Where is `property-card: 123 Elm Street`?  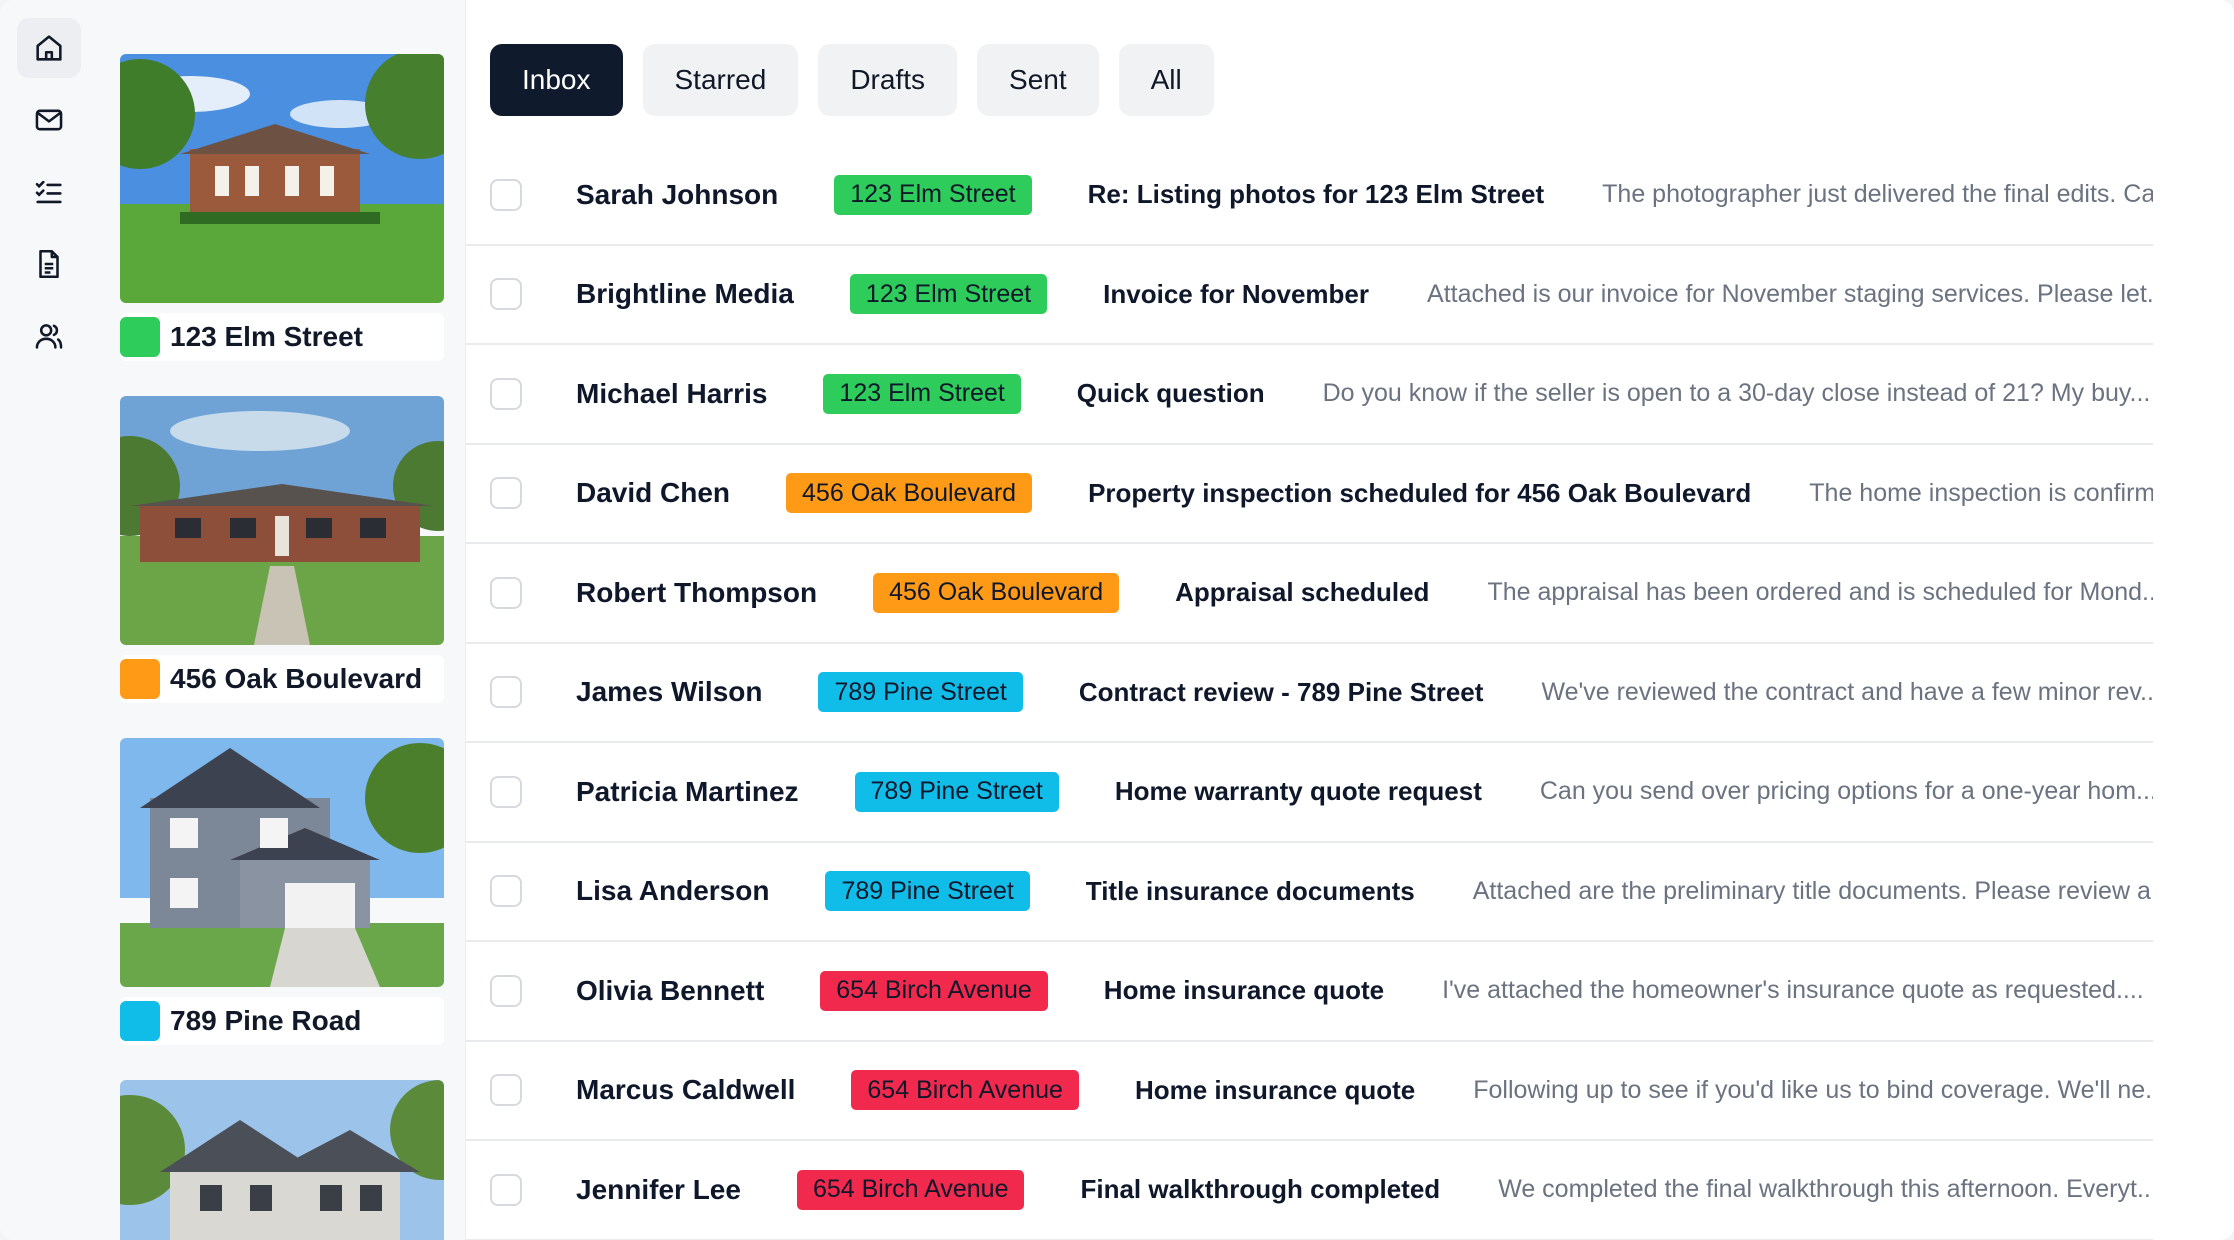 property-card: 123 Elm Street is located at coordinates (282, 207).